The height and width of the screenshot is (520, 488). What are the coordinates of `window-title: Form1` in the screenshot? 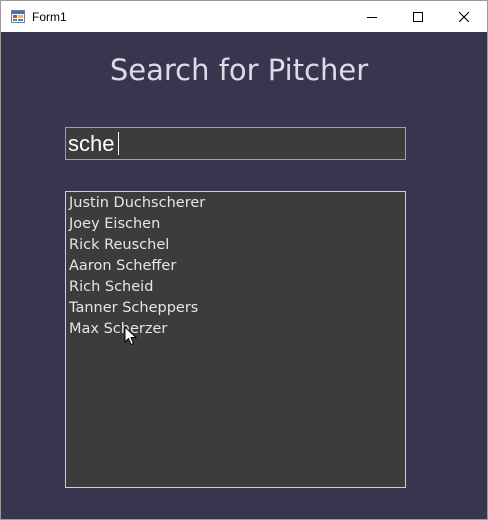 It's located at (49, 17).